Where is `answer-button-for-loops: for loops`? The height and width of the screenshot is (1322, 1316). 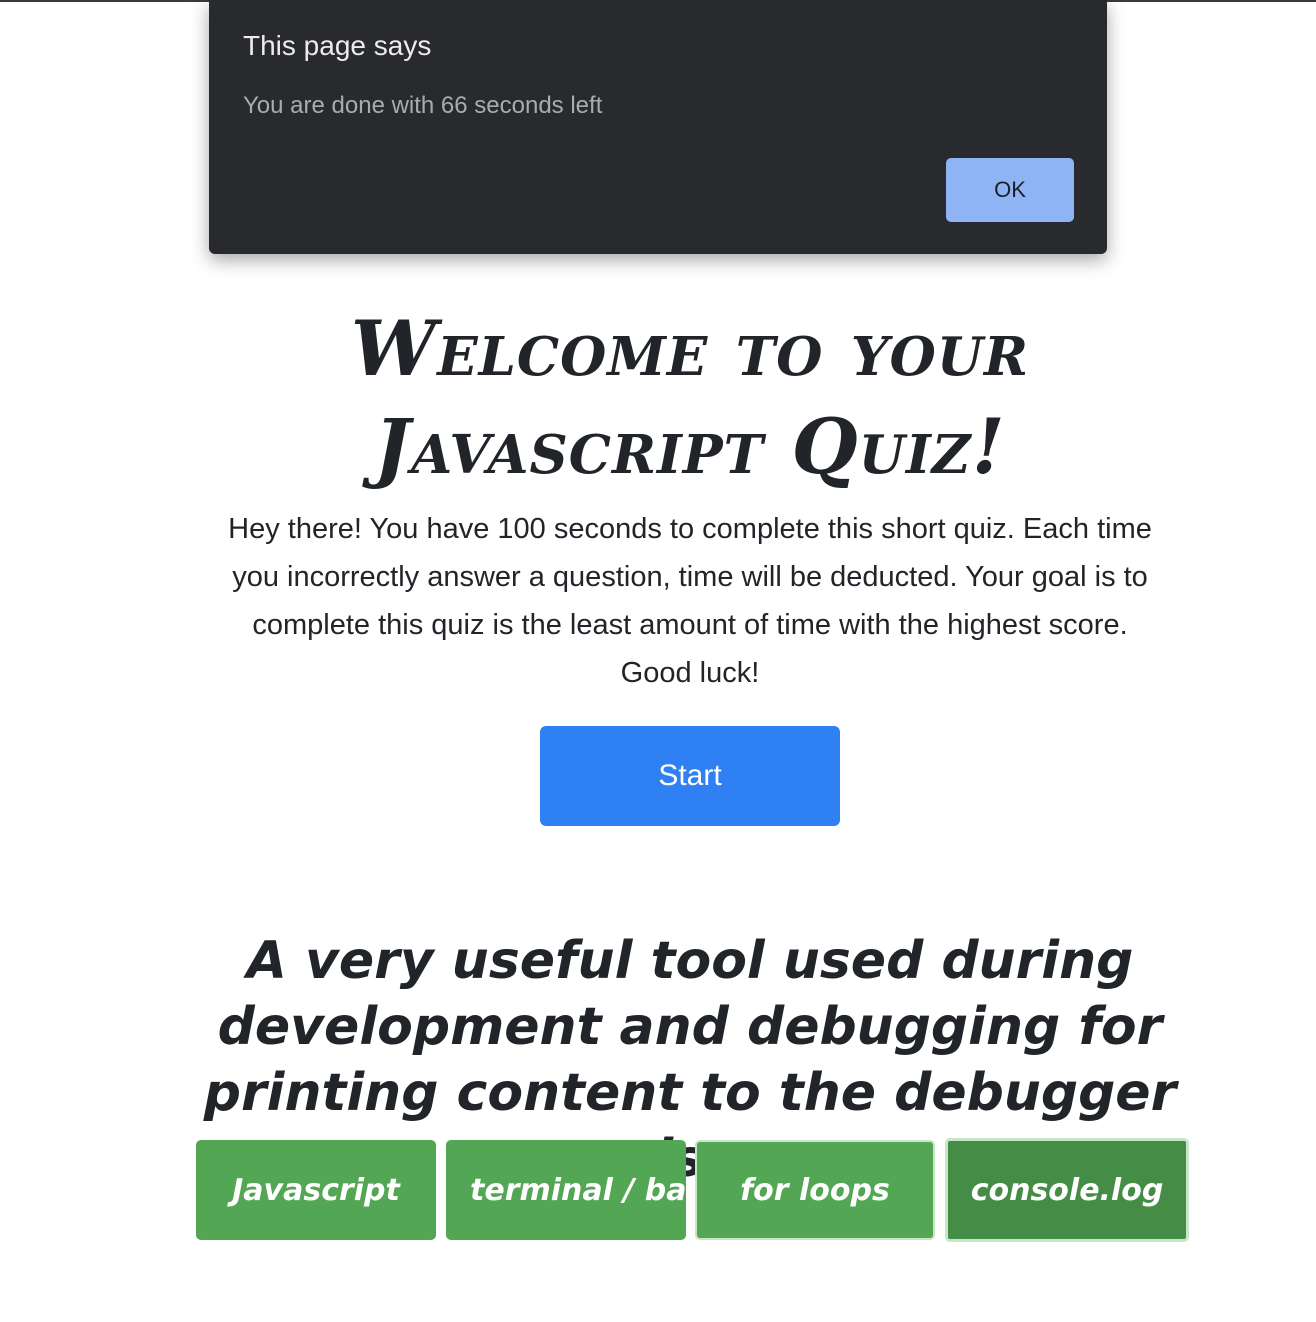 answer-button-for-loops: for loops is located at coordinates (815, 1190).